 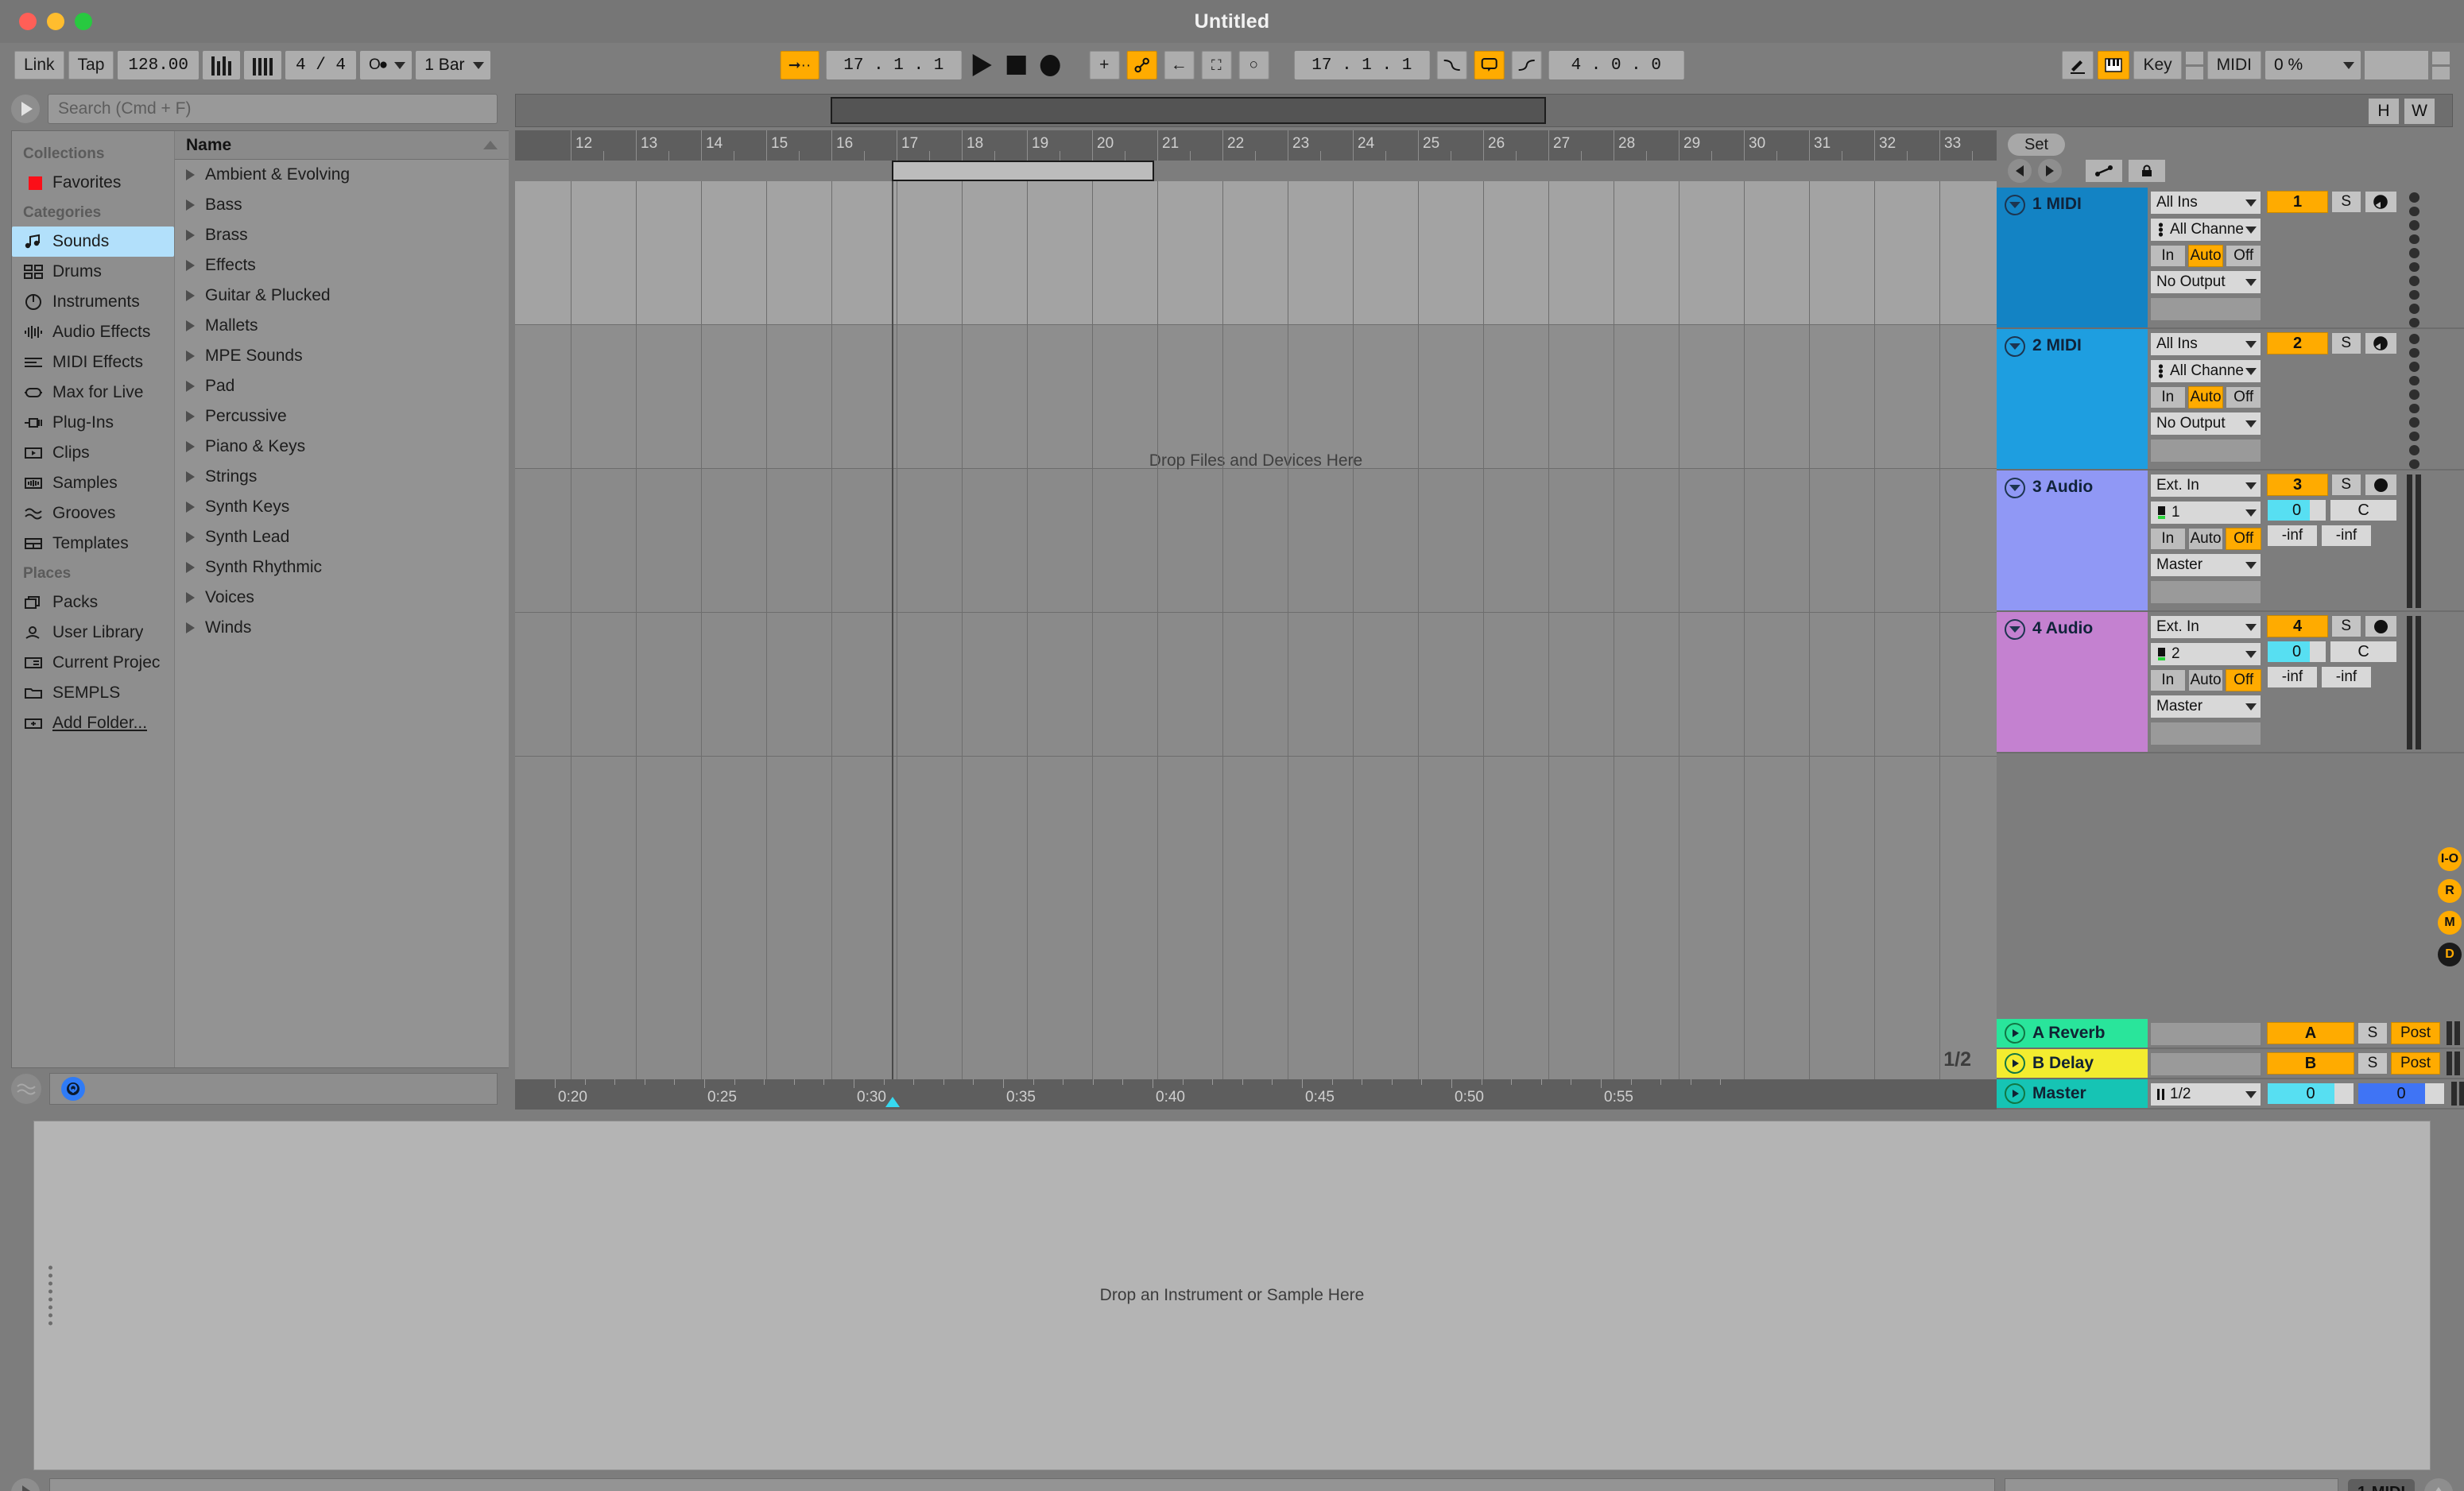 What do you see at coordinates (342, 326) in the screenshot?
I see `browser-folder-row: Mallets` at bounding box center [342, 326].